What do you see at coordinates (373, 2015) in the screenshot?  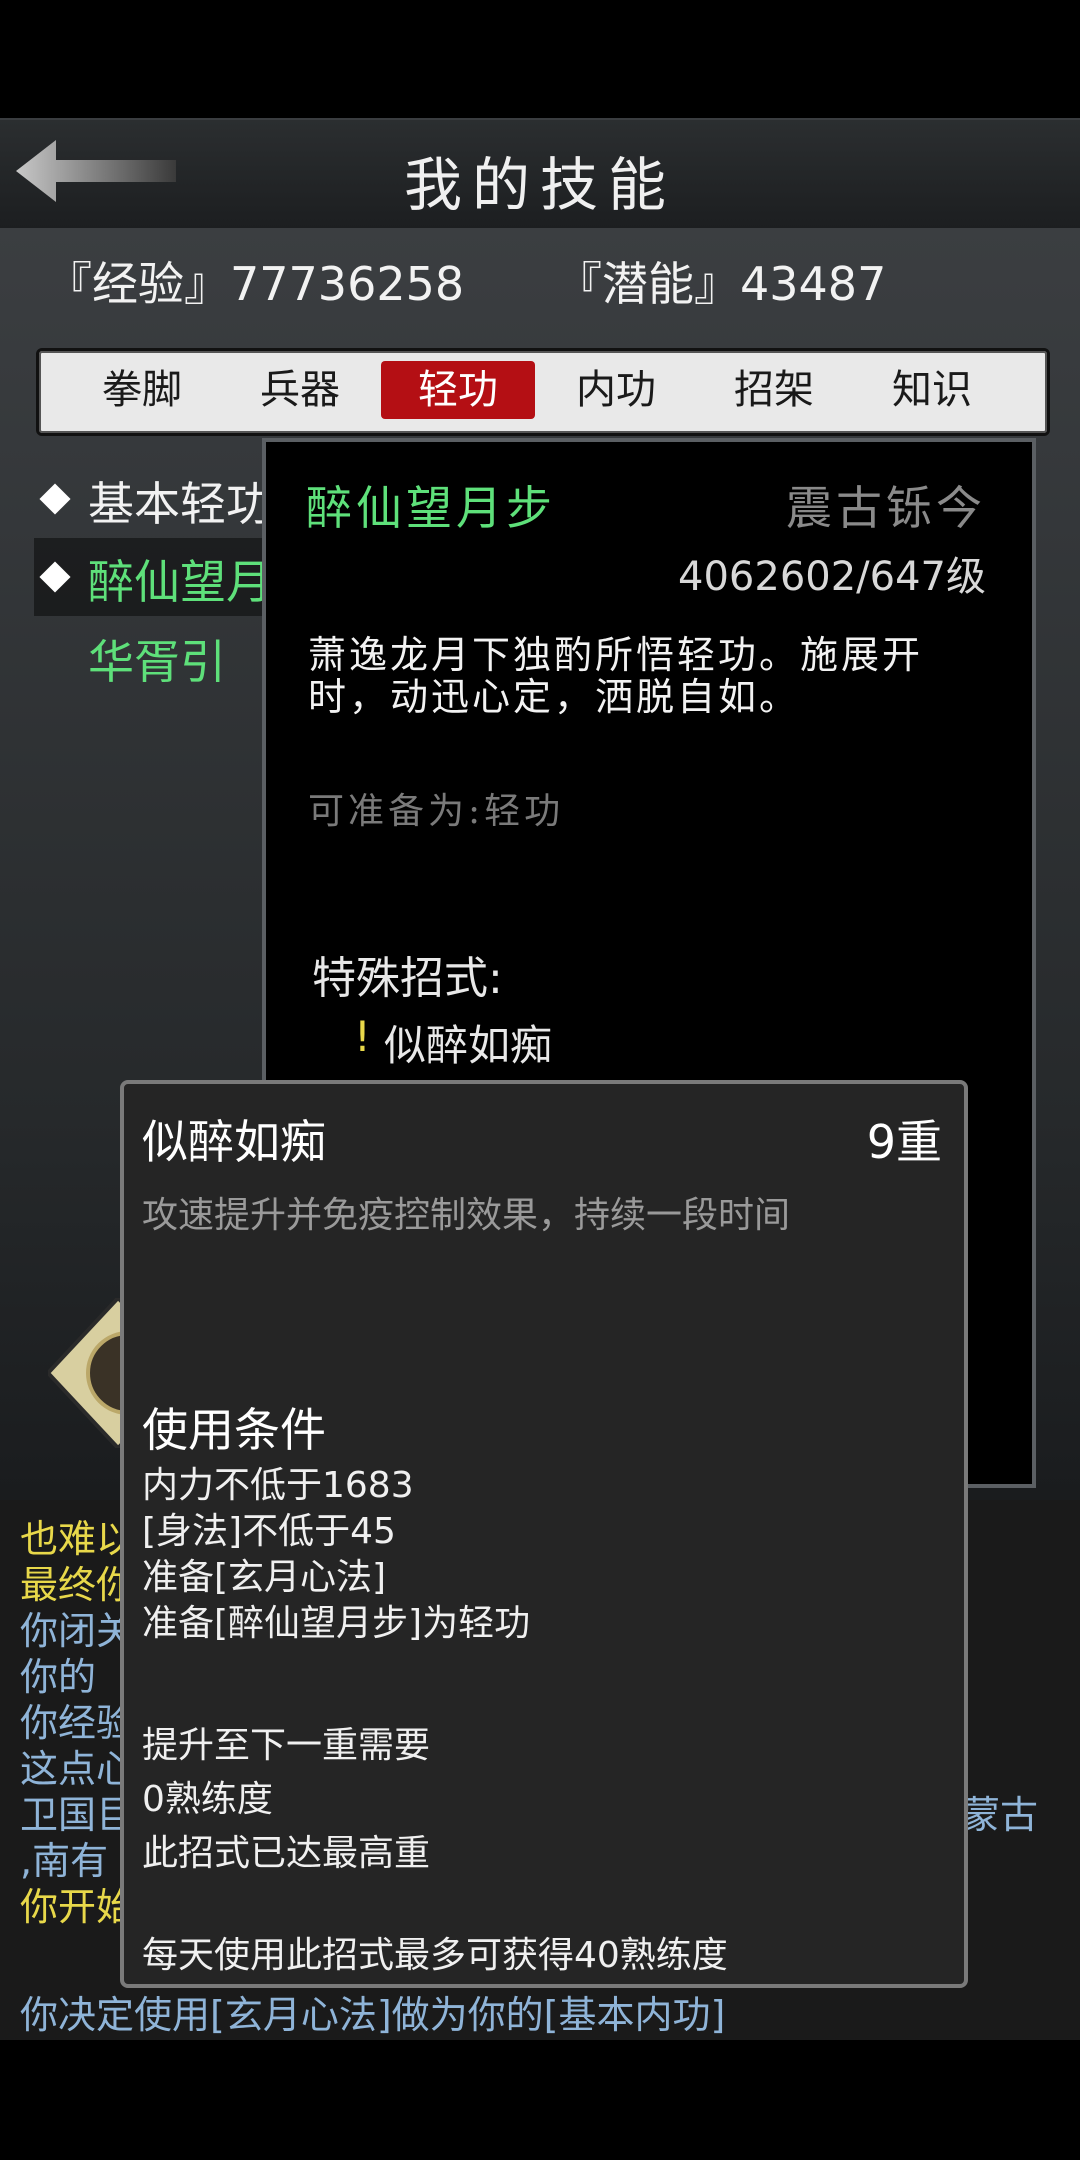 I see `log-line-last: 你决定使用[玄月心法]做为你的[基本内功]` at bounding box center [373, 2015].